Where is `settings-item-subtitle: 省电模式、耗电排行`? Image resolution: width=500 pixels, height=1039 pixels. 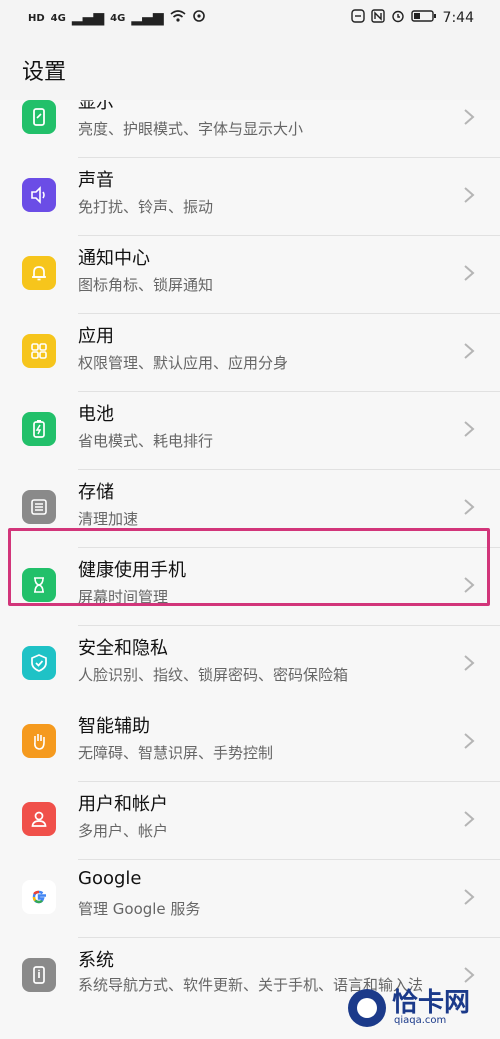 settings-item-subtitle: 省电模式、耗电排行 is located at coordinates (146, 441).